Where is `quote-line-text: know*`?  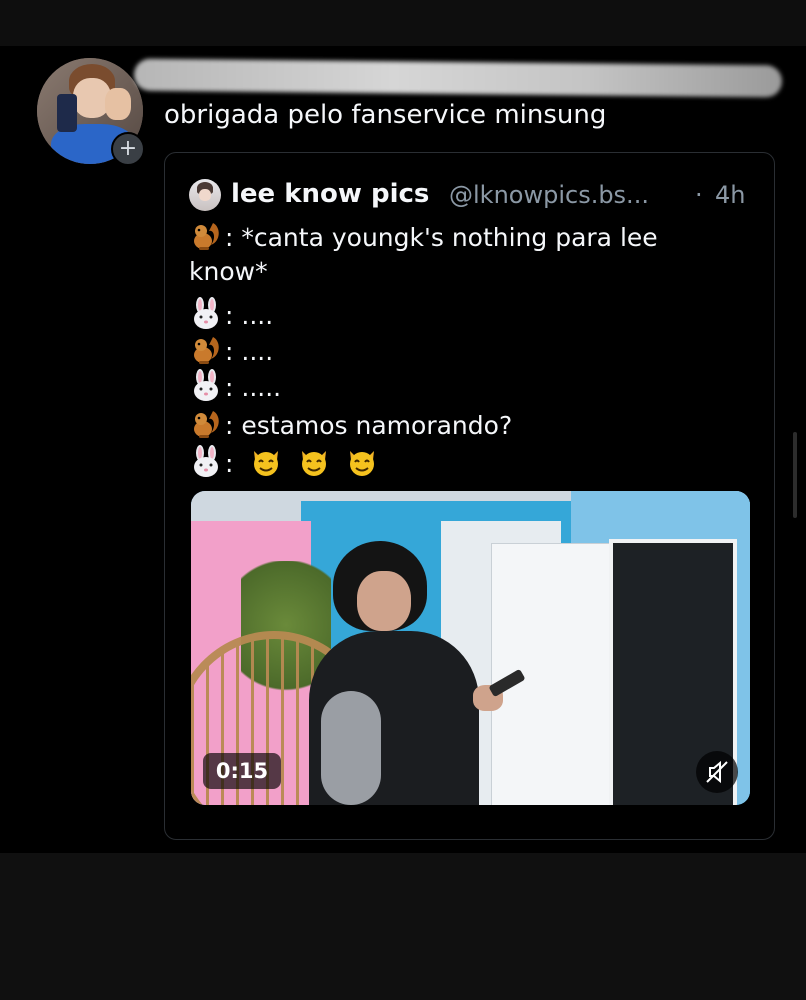
quote-line-text: know* is located at coordinates (228, 271).